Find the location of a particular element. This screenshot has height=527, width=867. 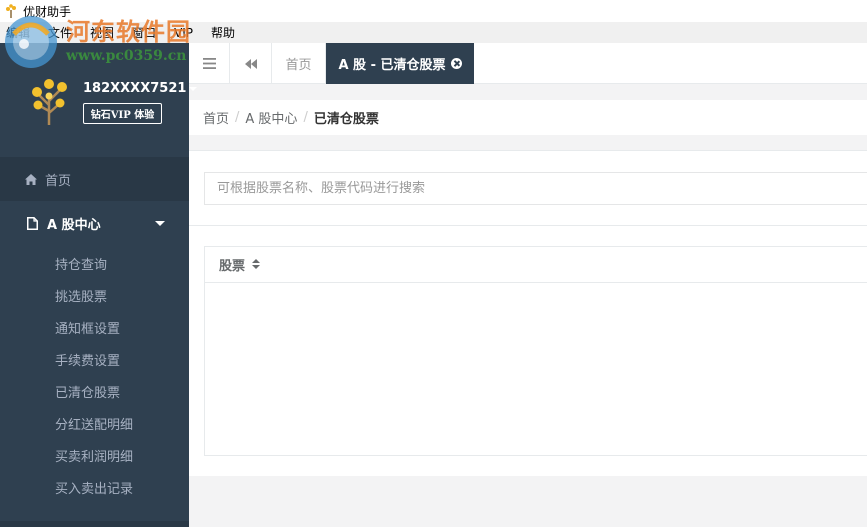

home-icon is located at coordinates (31, 179).